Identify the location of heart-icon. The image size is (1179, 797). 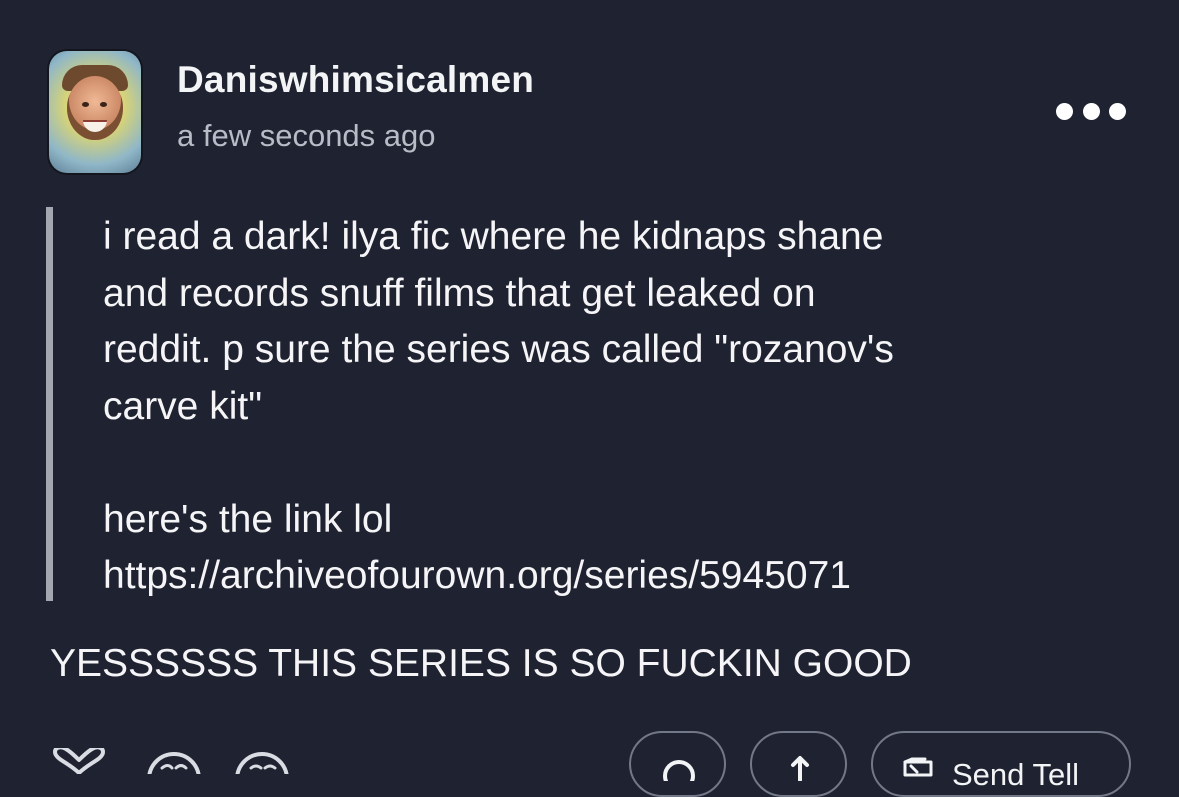
(79, 761).